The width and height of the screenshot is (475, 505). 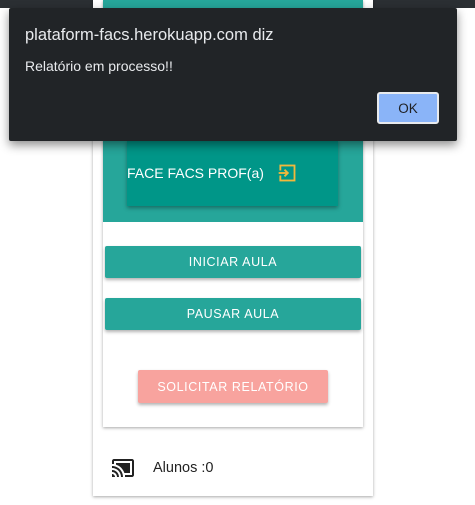 I want to click on pause-class-label: PAUSAR AULA, so click(x=233, y=314).